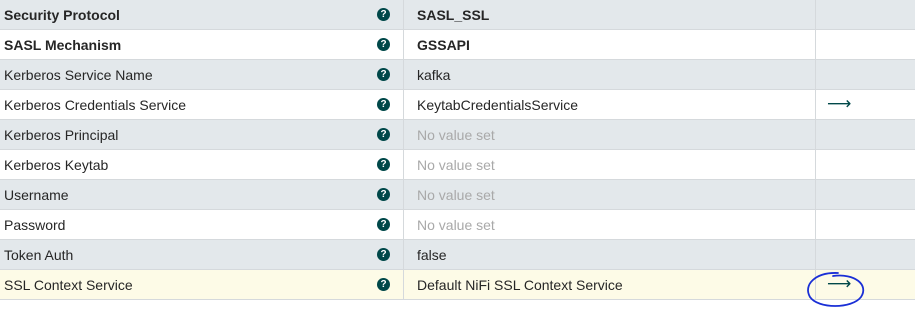 Image resolution: width=915 pixels, height=311 pixels. What do you see at coordinates (202, 224) in the screenshot?
I see `property-name-cell: Password?` at bounding box center [202, 224].